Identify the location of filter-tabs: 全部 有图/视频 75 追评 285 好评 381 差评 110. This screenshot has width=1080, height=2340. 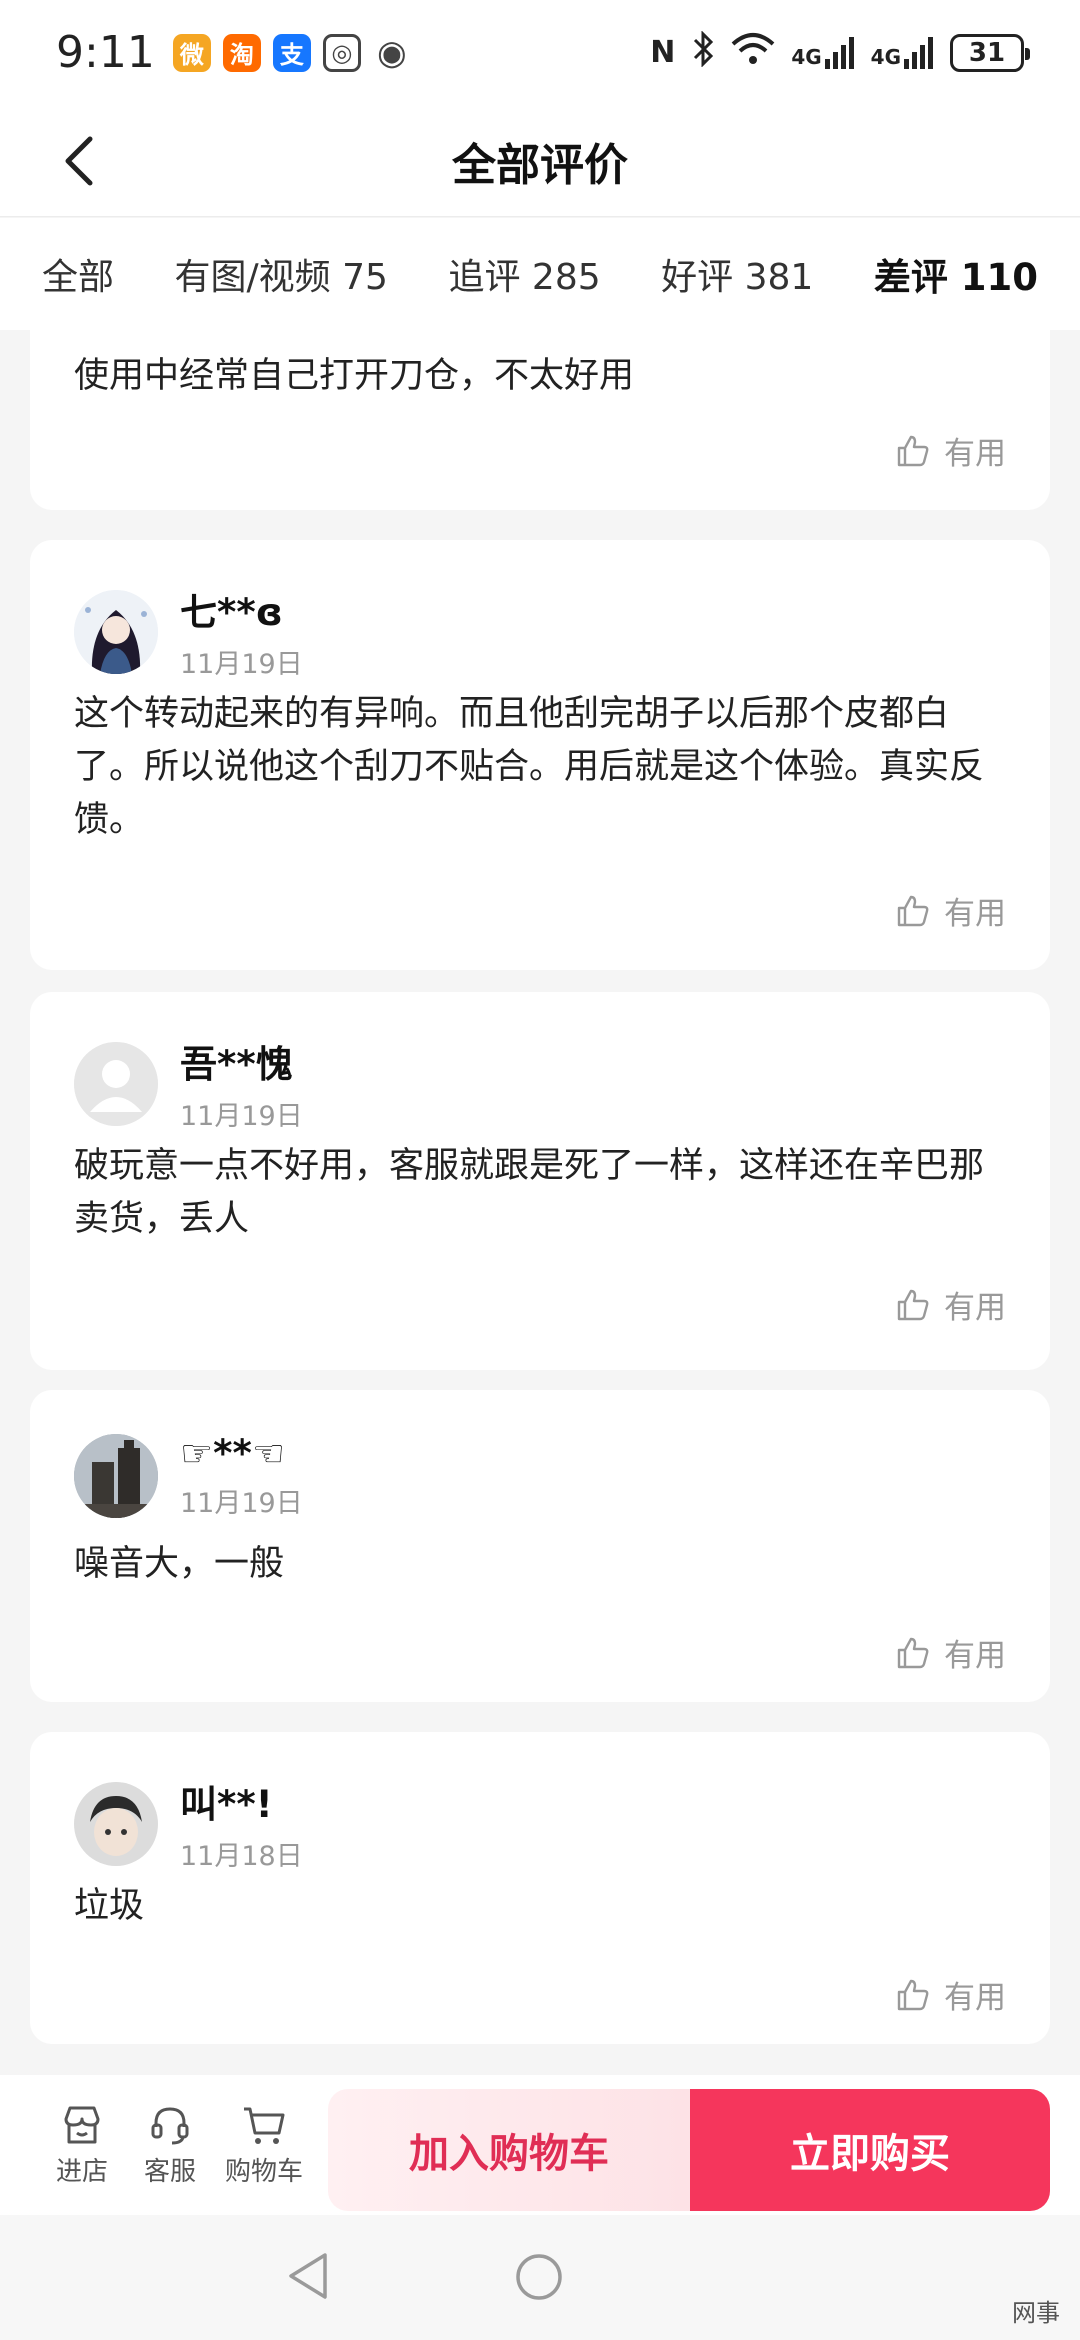
(540, 274).